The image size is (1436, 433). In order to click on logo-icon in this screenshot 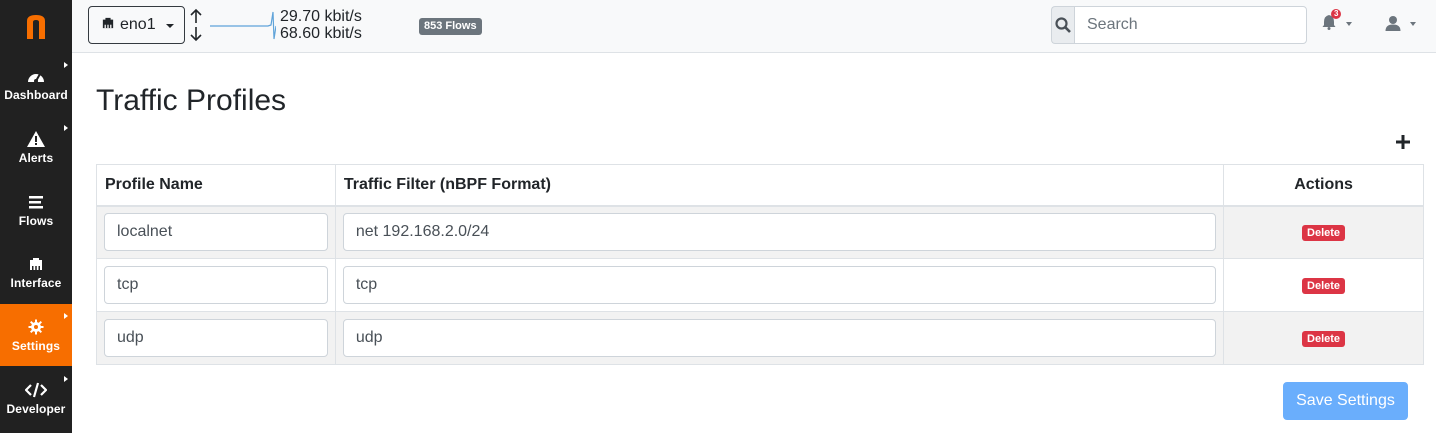, I will do `click(36, 27)`.